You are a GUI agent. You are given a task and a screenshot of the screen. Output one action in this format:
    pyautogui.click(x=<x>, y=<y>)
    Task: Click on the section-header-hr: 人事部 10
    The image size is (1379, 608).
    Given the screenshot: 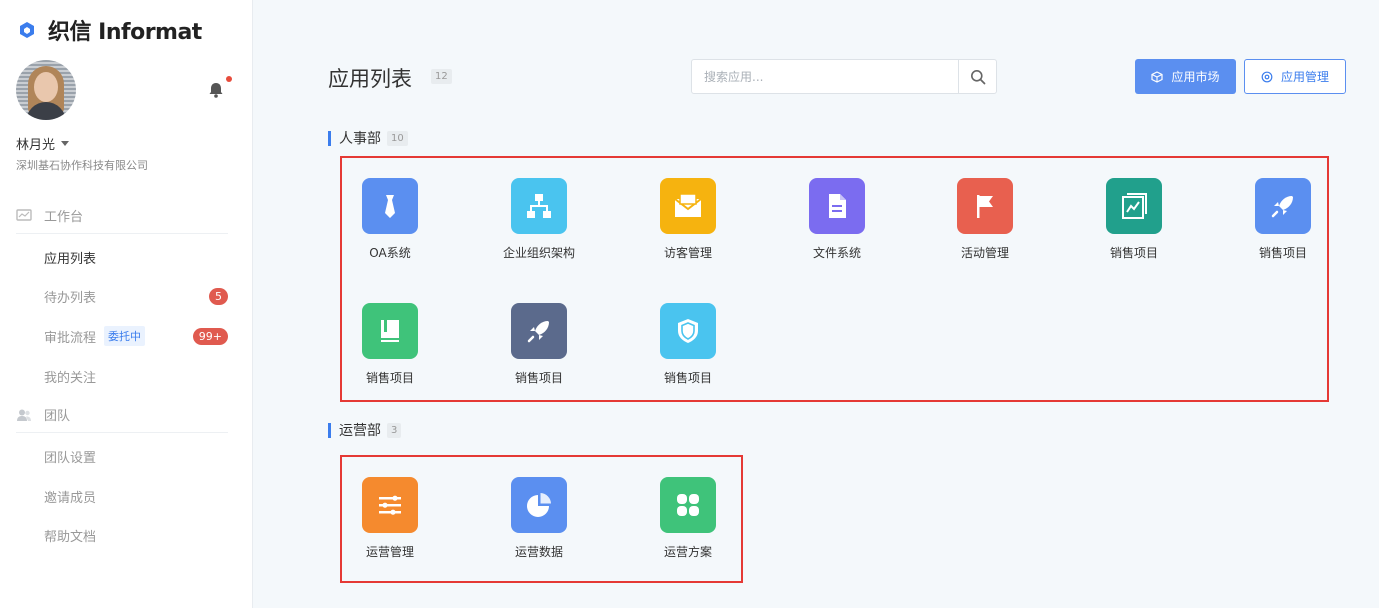 What is the action you would take?
    pyautogui.click(x=368, y=138)
    